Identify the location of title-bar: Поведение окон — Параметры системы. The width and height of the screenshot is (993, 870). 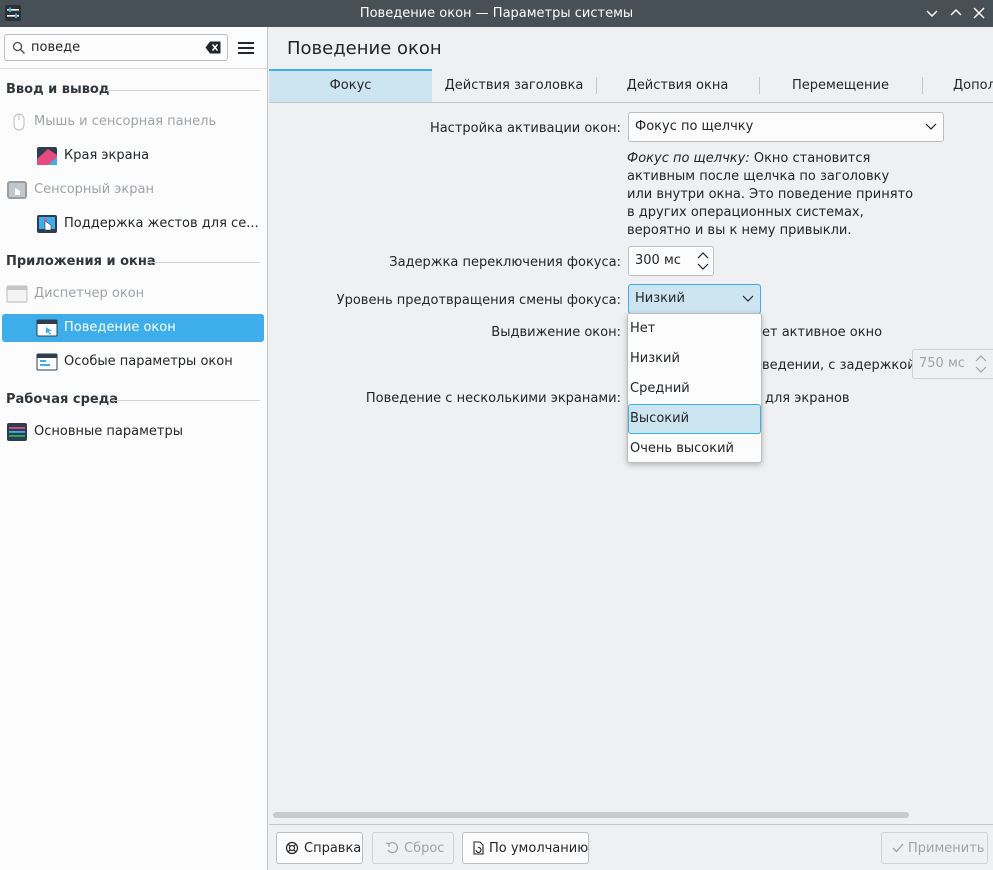
(496, 13).